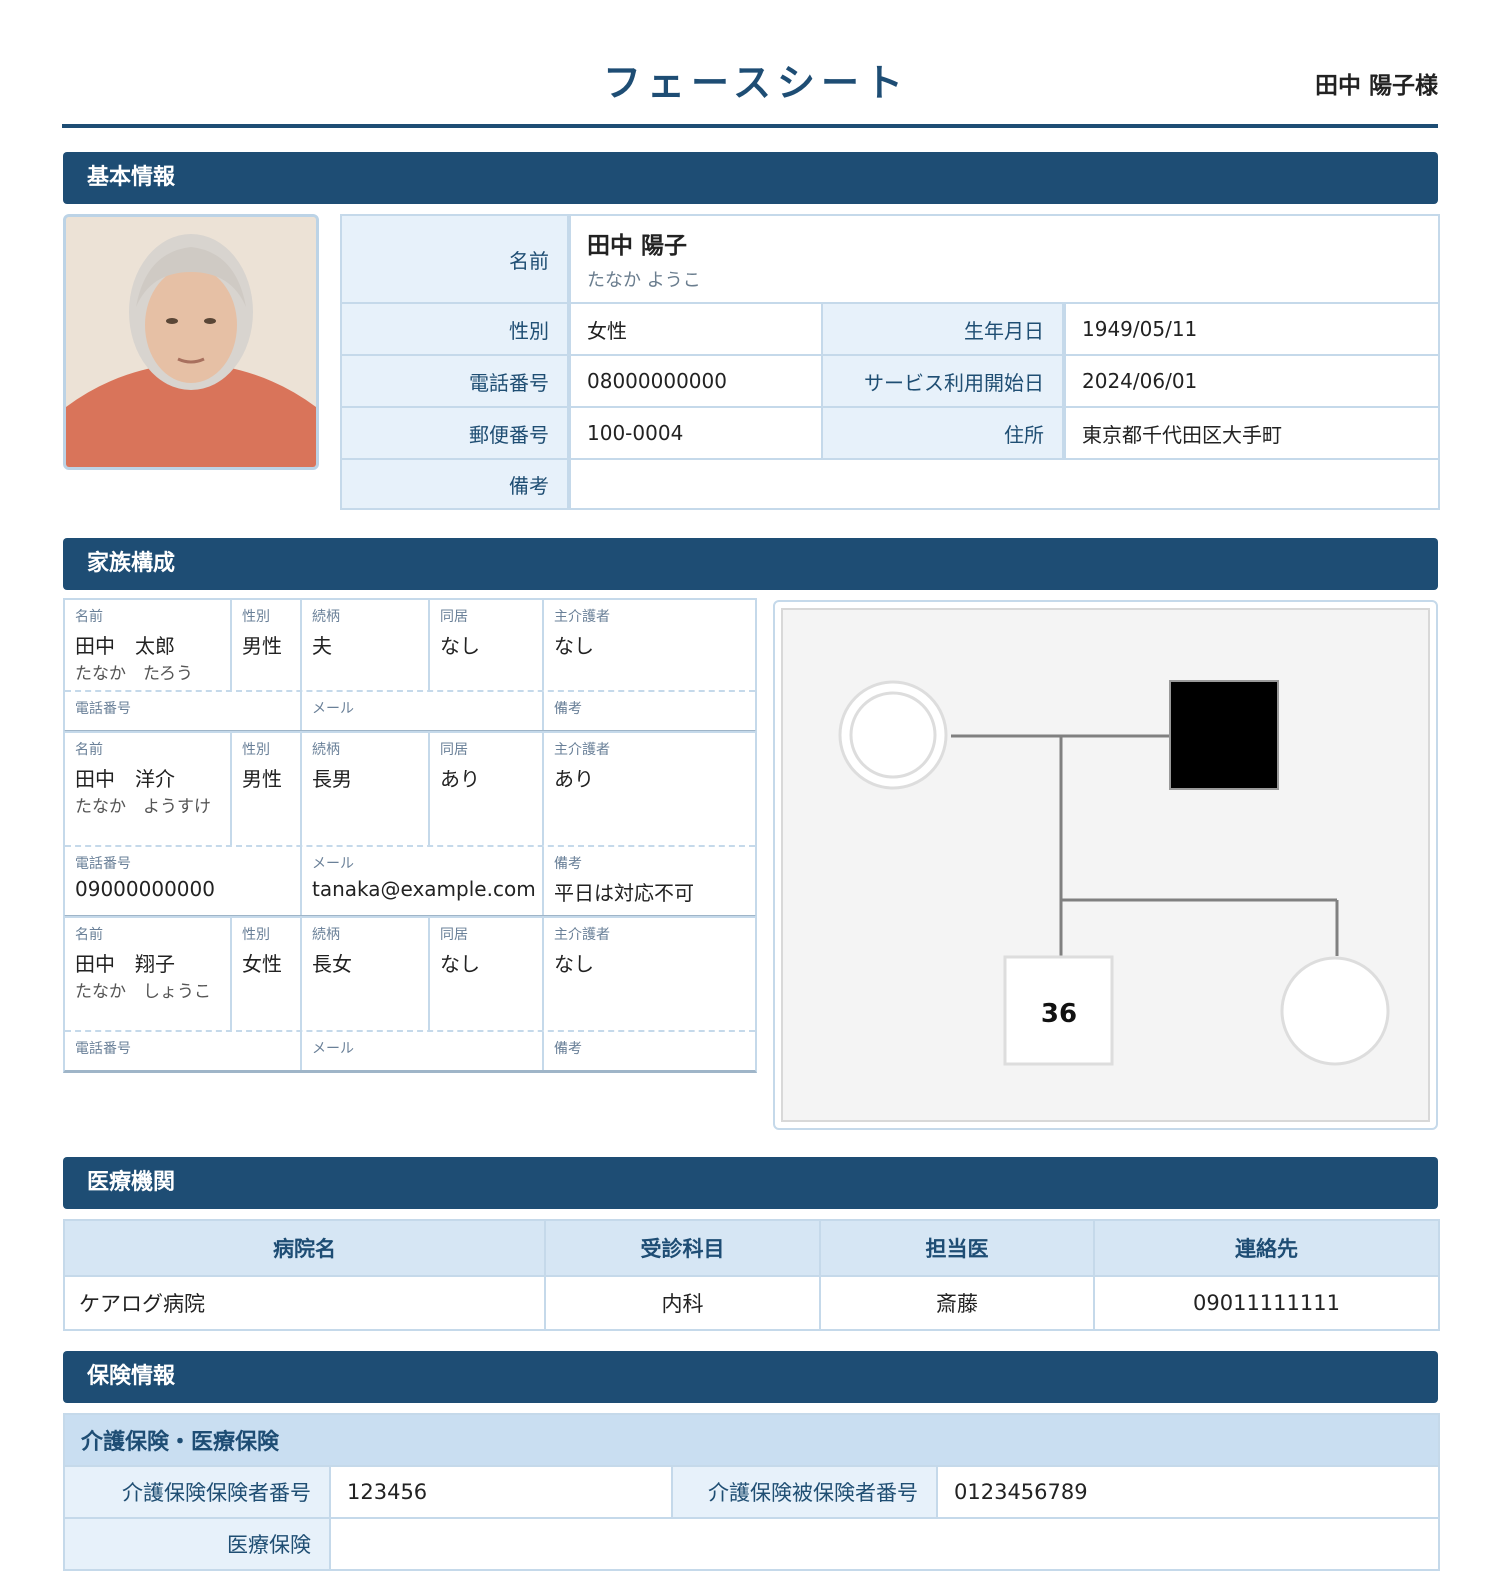  What do you see at coordinates (695, 433) in the screenshot?
I see `value-postal: 100-0004` at bounding box center [695, 433].